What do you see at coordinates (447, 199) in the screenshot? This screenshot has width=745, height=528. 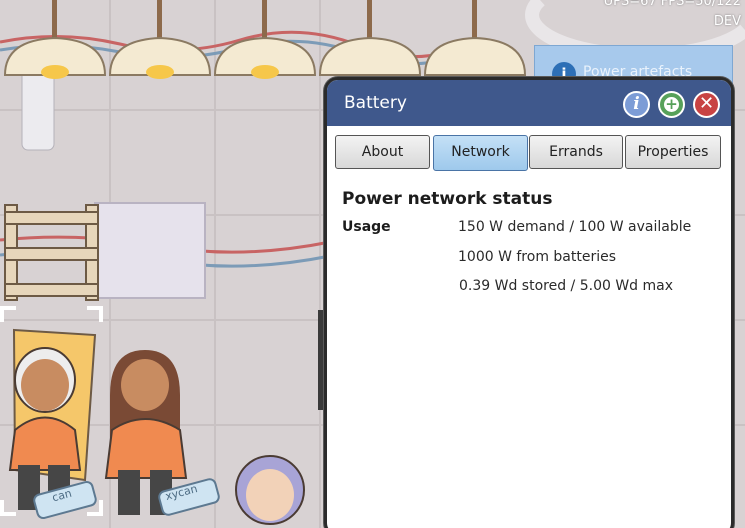 I see `section-title: Power network status` at bounding box center [447, 199].